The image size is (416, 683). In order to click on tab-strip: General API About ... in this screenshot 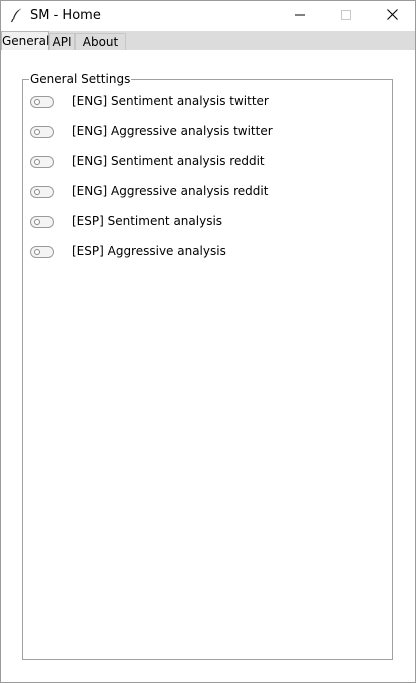, I will do `click(208, 48)`.